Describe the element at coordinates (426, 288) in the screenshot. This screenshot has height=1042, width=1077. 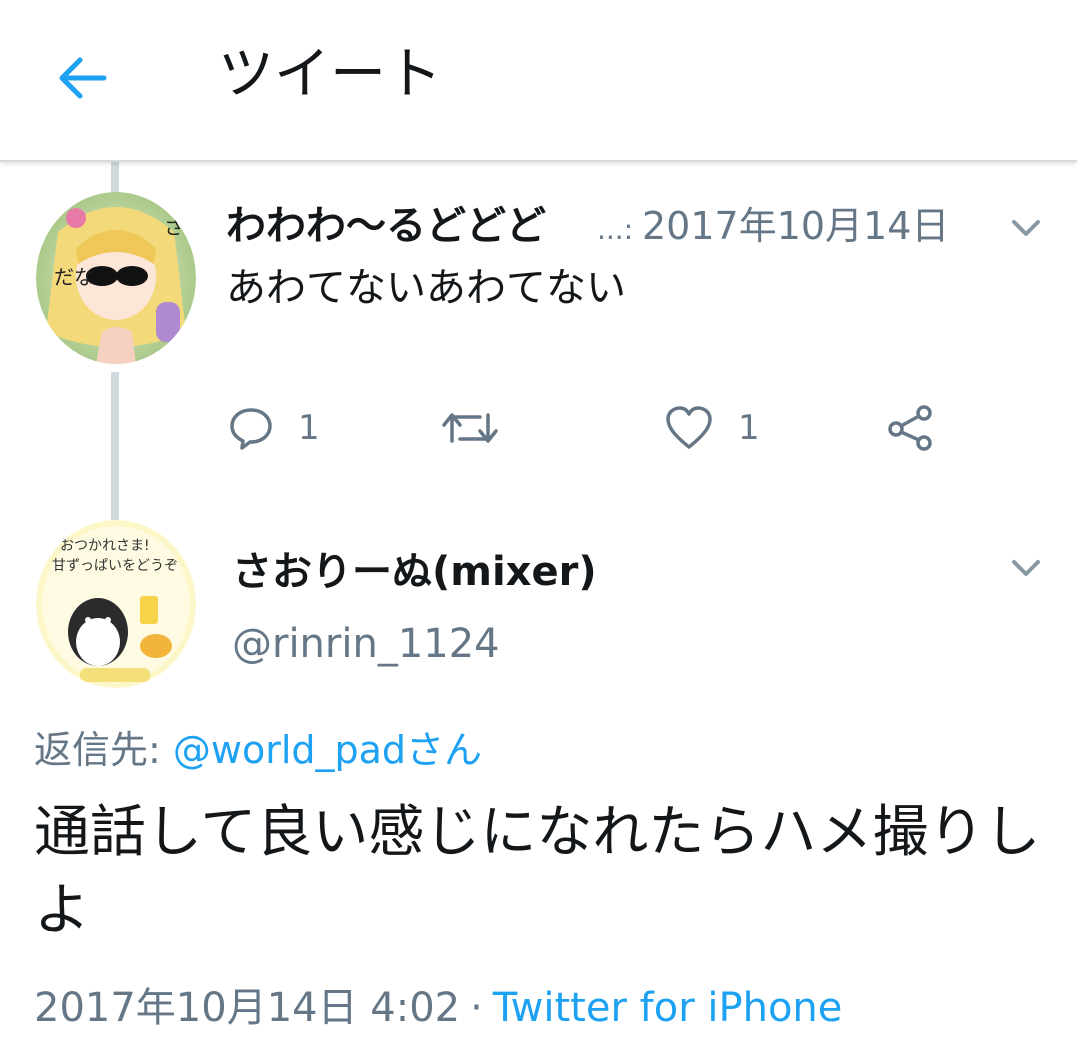
I see `tweet-text: あわてないあわてない` at that location.